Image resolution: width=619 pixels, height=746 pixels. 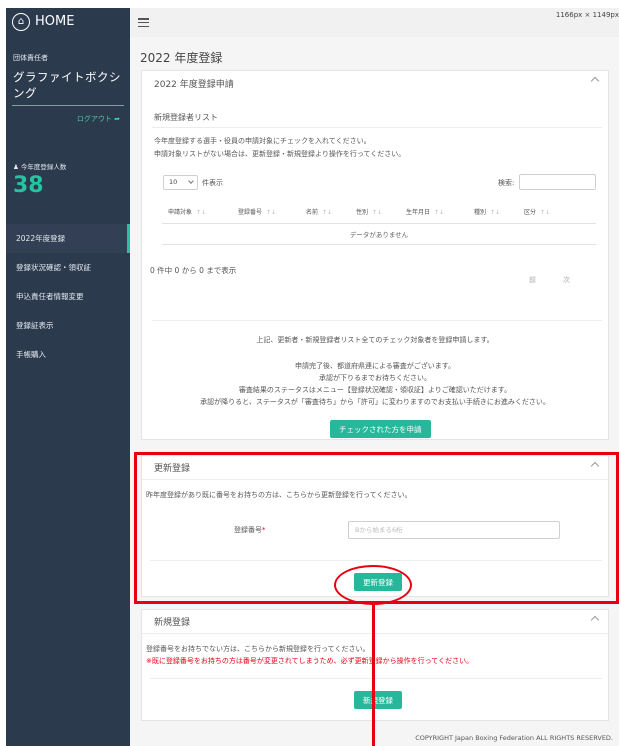 What do you see at coordinates (197, 212) in the screenshot?
I see `col-header-target: 申請対象 ↑↓` at bounding box center [197, 212].